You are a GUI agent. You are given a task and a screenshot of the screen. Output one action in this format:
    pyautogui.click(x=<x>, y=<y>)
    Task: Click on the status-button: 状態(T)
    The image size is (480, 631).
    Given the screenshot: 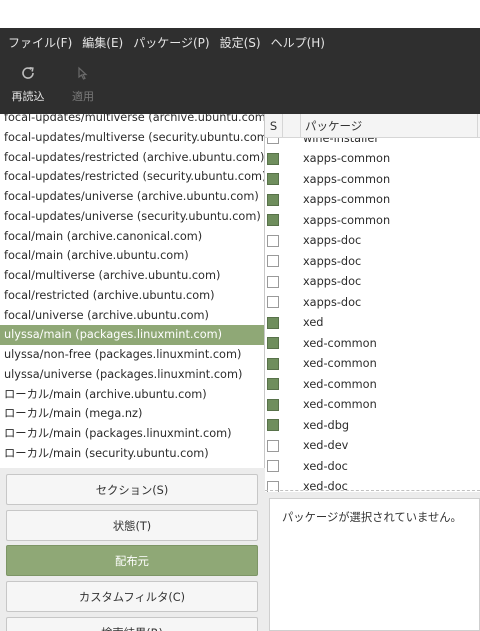 What is the action you would take?
    pyautogui.click(x=132, y=525)
    